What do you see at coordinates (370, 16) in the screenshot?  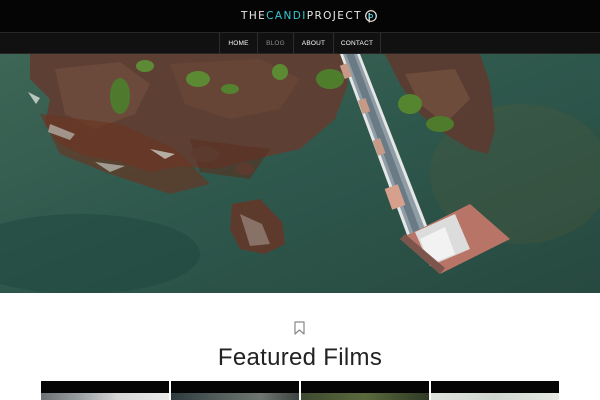 I see `logo-mark-icon` at bounding box center [370, 16].